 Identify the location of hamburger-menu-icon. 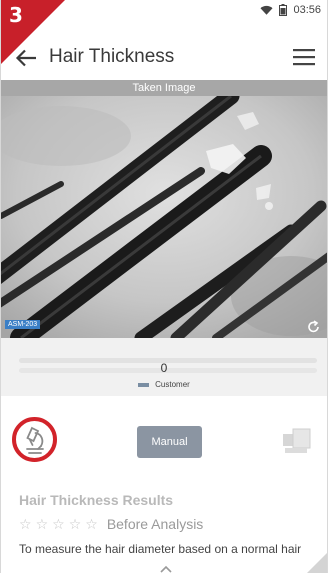
(304, 57).